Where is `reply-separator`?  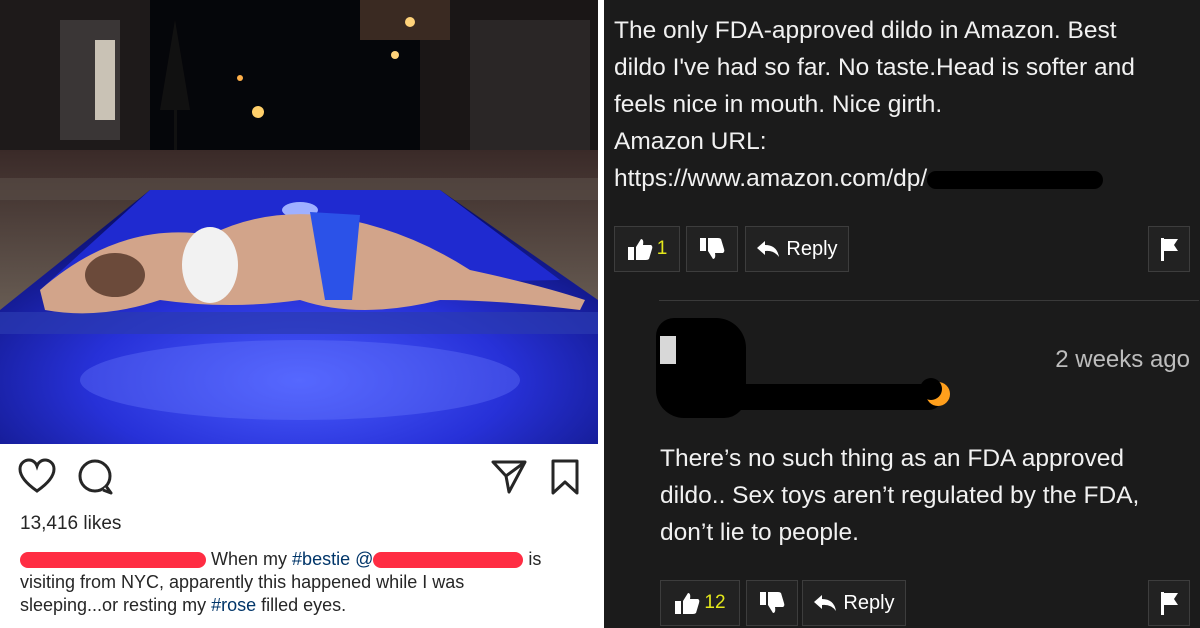 reply-separator is located at coordinates (929, 300).